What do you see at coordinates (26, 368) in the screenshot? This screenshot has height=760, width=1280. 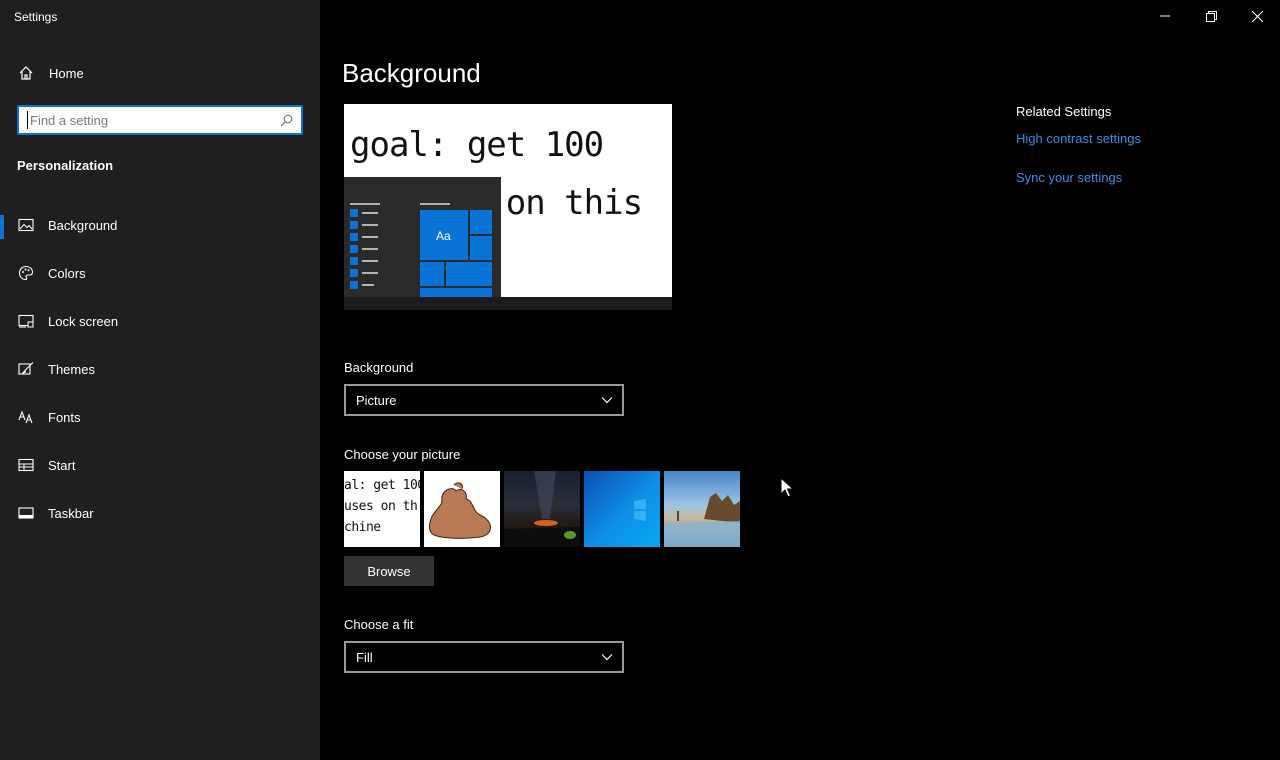 I see `themes-brush-icon` at bounding box center [26, 368].